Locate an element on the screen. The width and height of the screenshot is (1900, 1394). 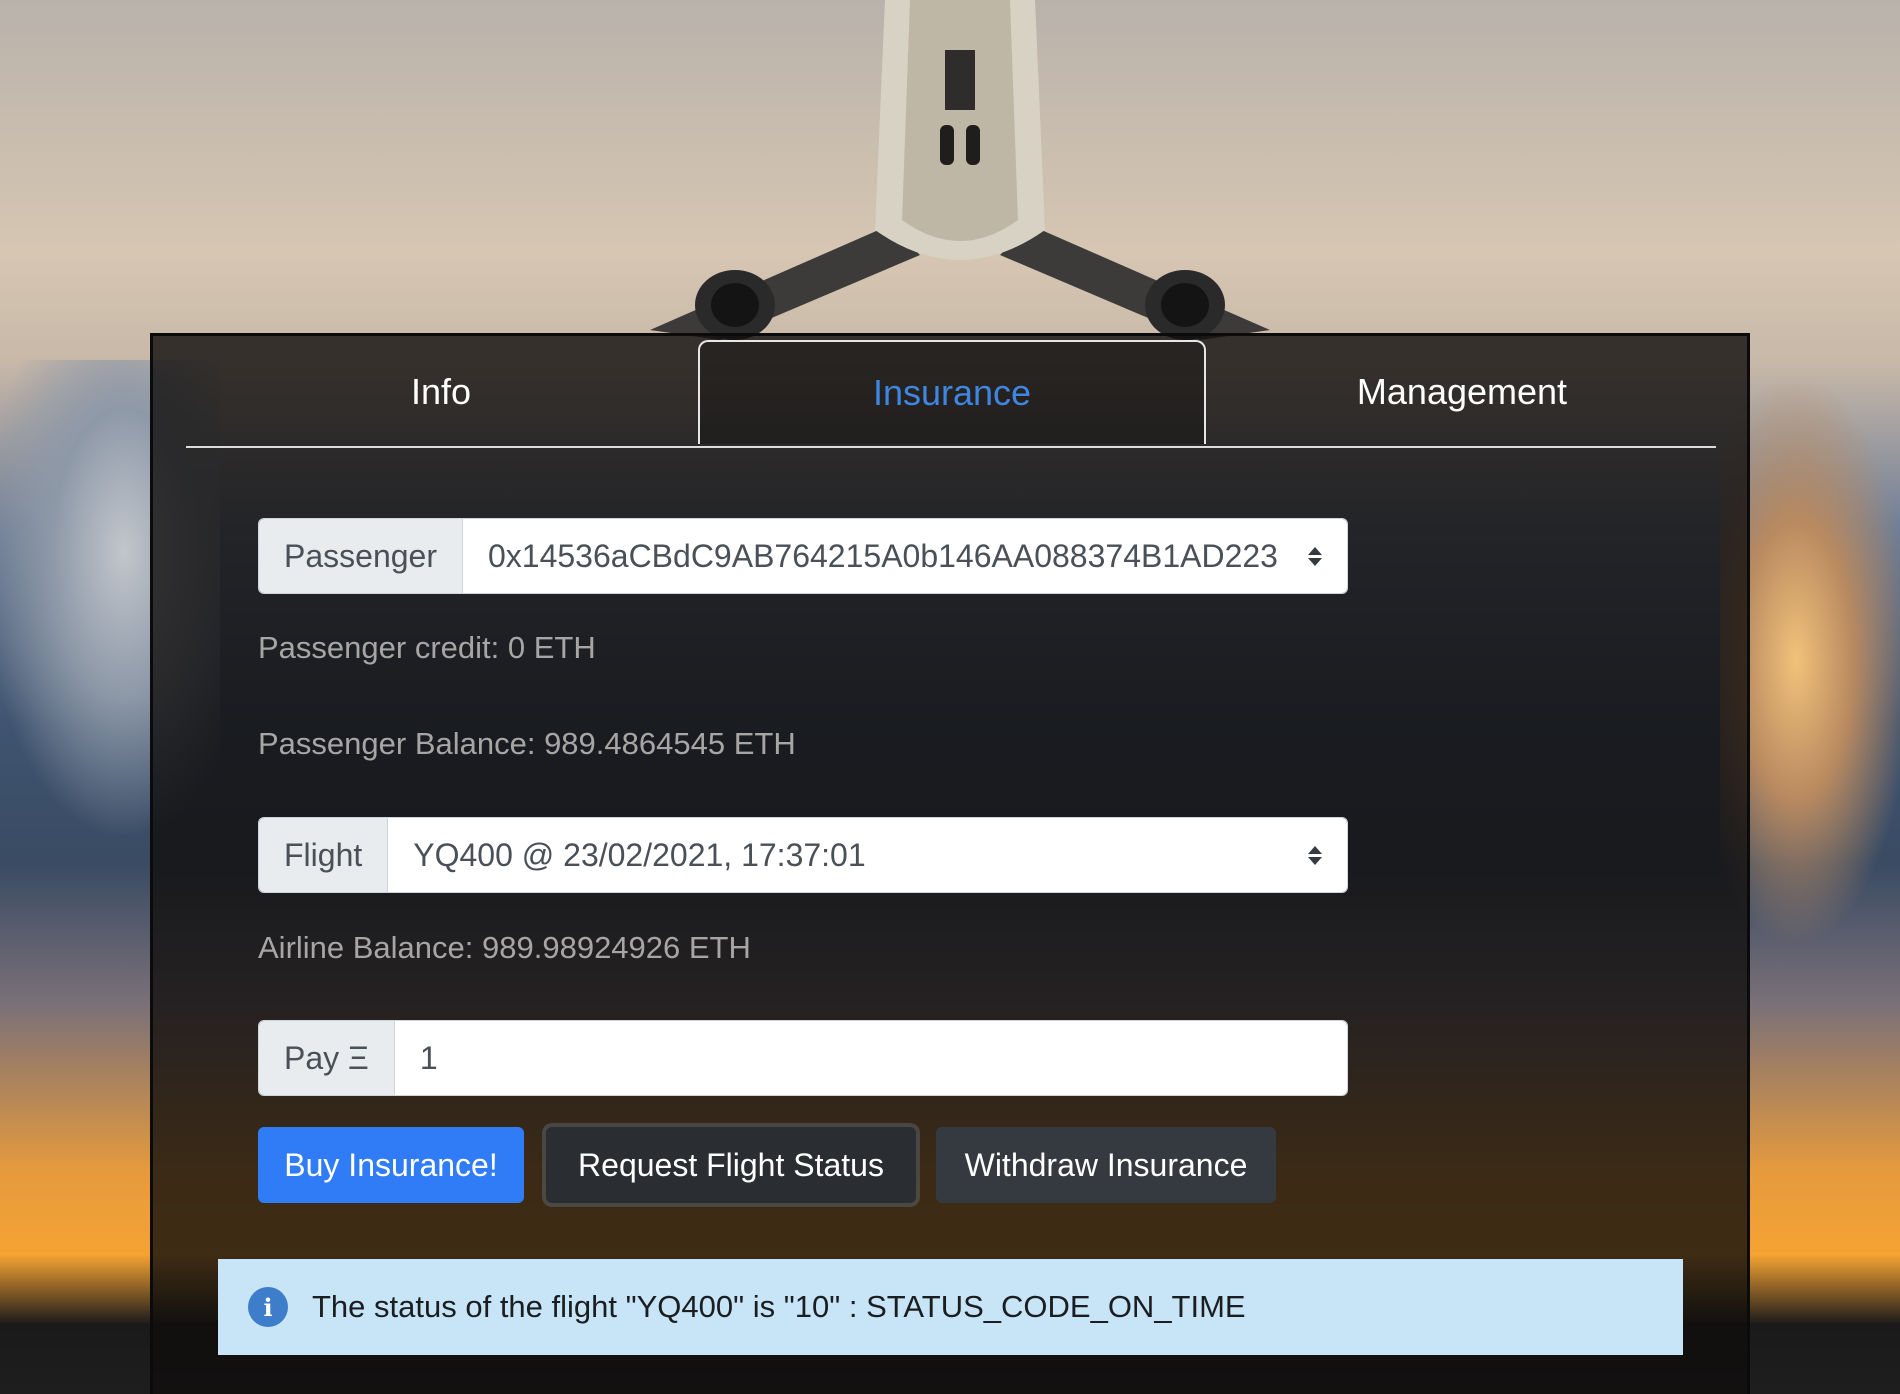
flight-select: YQ400 @ 23/02/2021, 17:37:01 is located at coordinates (867, 855).